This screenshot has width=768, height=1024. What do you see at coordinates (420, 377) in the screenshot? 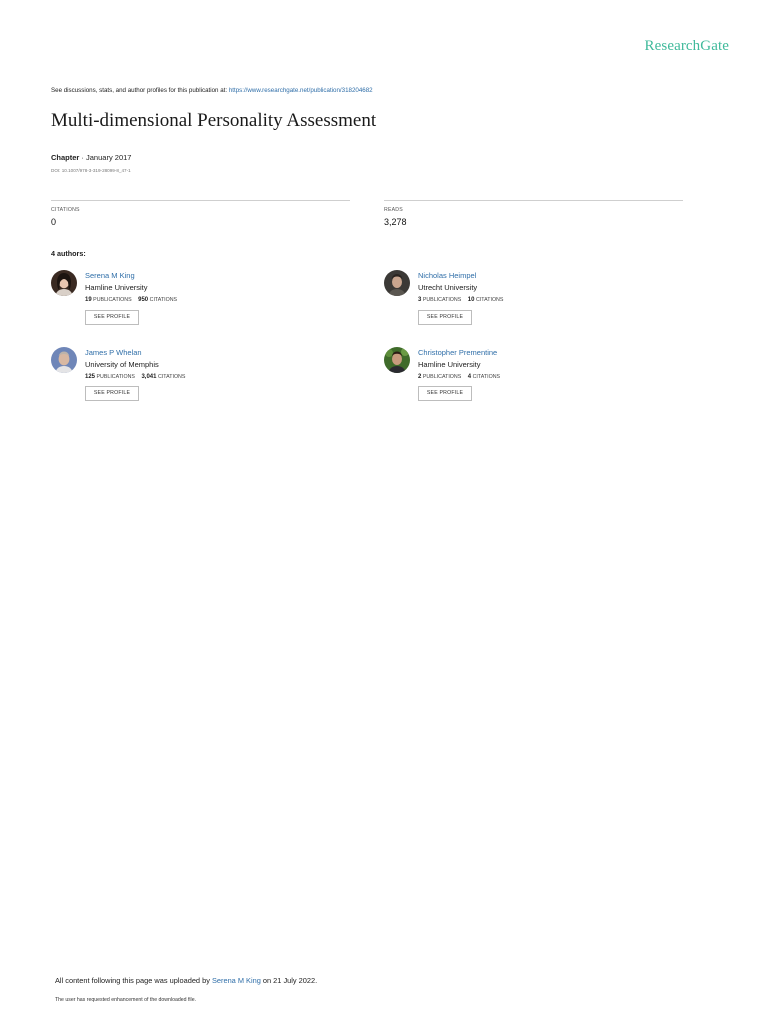
I see `publications-count: 2` at bounding box center [420, 377].